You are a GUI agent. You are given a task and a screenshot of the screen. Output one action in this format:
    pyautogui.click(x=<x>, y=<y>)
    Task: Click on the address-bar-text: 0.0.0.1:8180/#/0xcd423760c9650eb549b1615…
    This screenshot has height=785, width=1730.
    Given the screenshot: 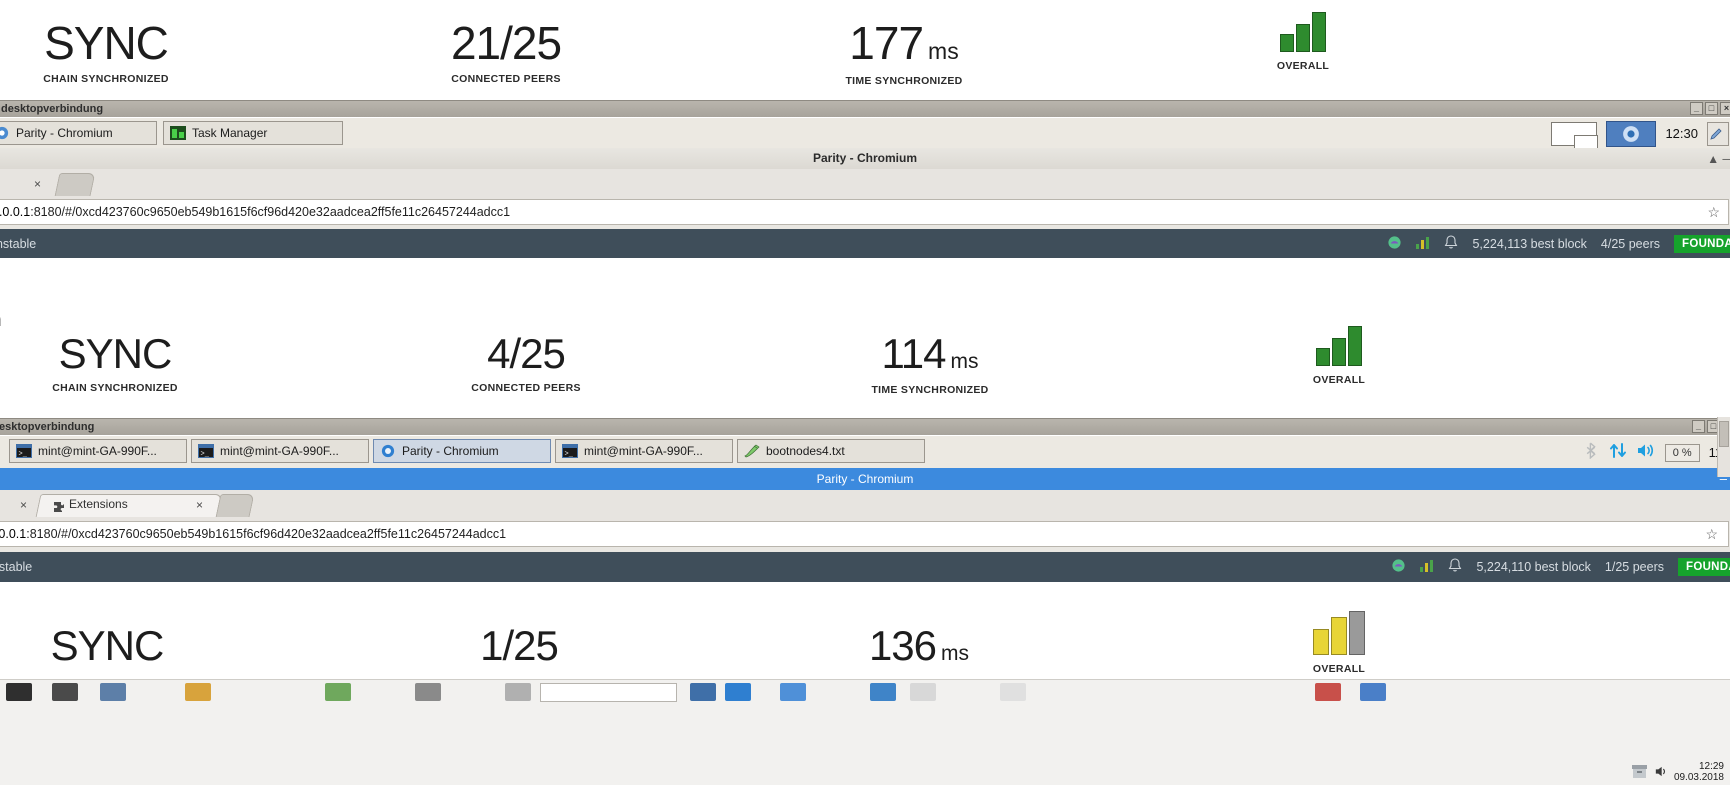 What is the action you would take?
    pyautogui.click(x=253, y=534)
    